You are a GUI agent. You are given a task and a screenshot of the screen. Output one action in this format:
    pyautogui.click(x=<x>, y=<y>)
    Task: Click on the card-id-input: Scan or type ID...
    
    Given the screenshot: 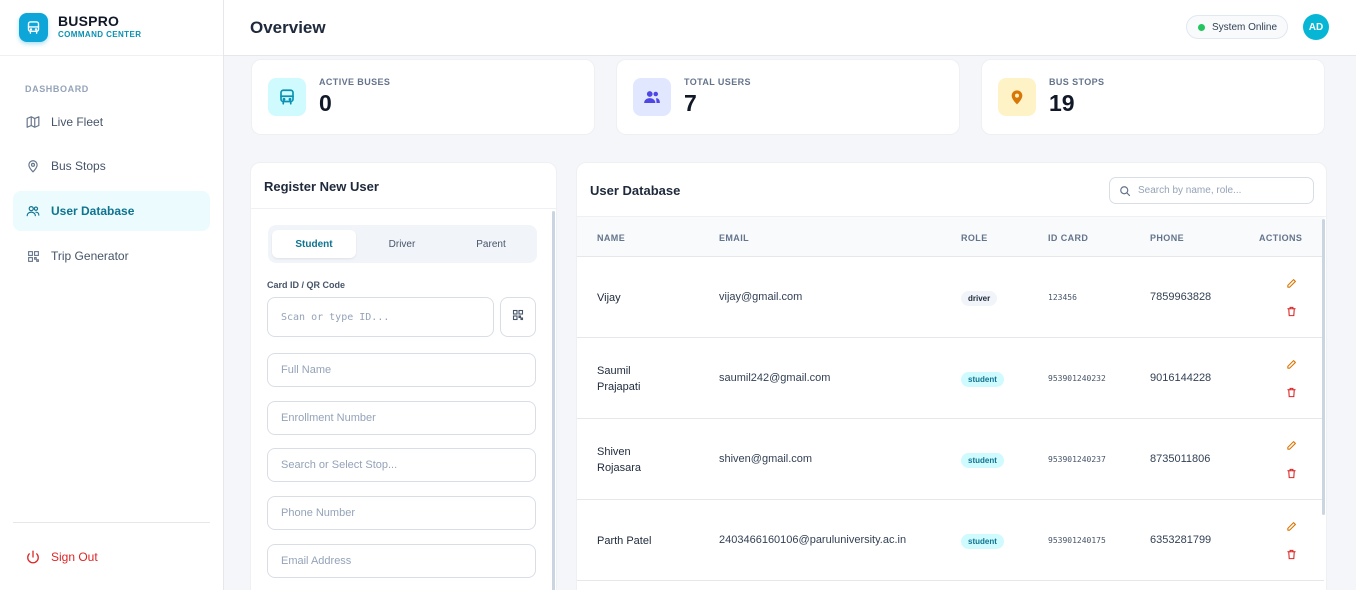 What is the action you would take?
    pyautogui.click(x=380, y=317)
    